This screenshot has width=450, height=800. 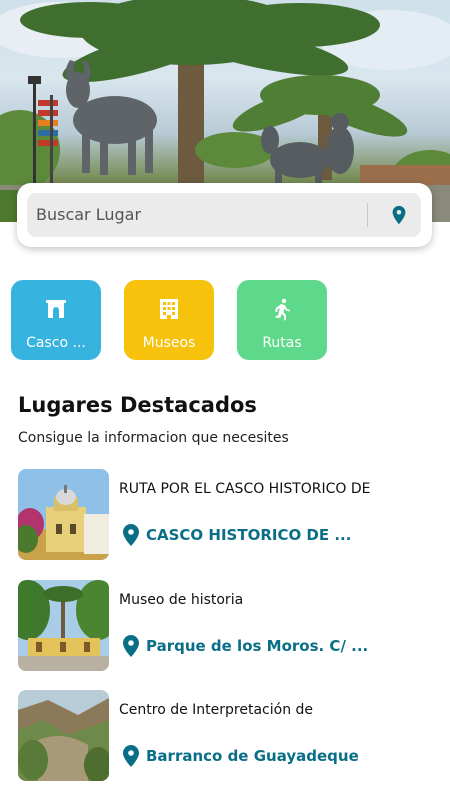 What do you see at coordinates (367, 215) in the screenshot?
I see `search-divider` at bounding box center [367, 215].